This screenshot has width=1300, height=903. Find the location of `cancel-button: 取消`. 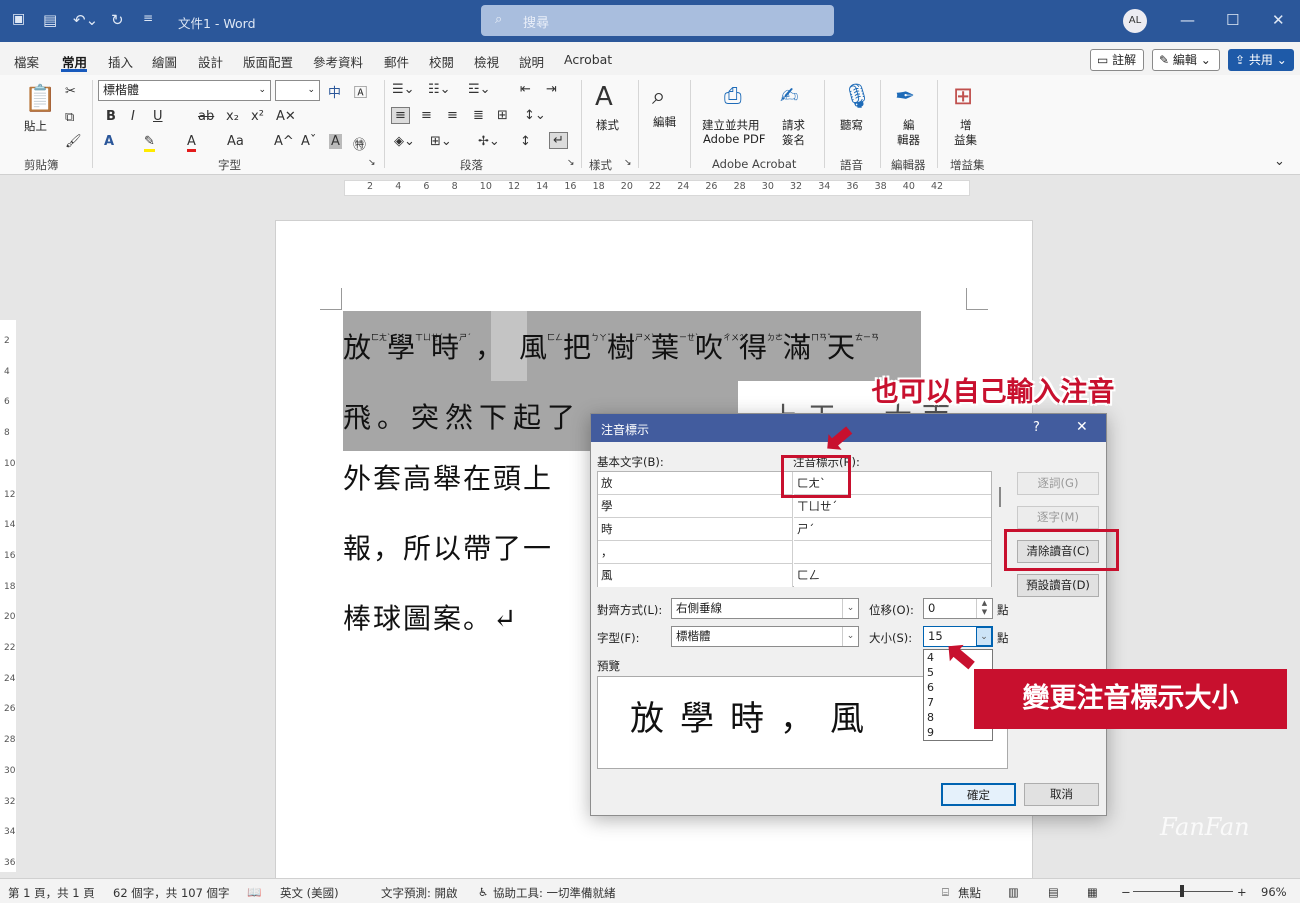

cancel-button: 取消 is located at coordinates (1061, 794).